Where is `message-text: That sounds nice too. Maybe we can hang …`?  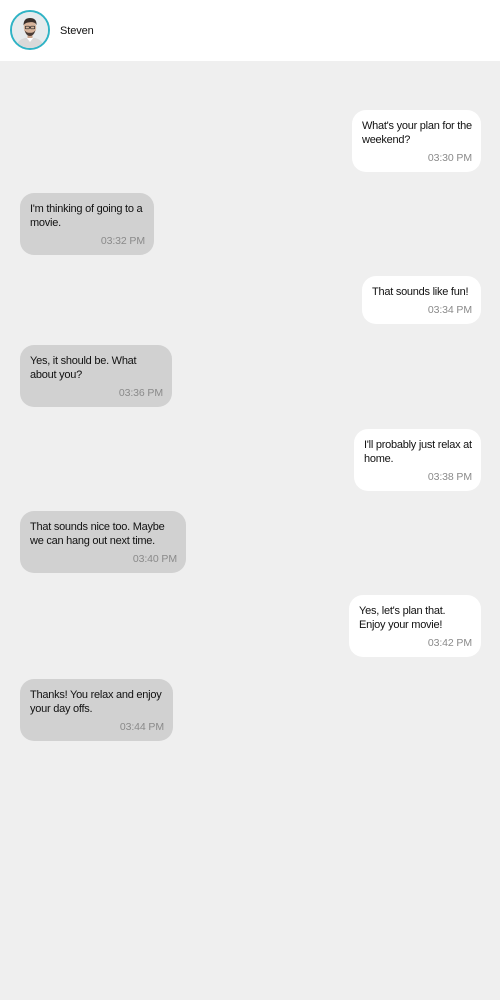 message-text: That sounds nice too. Maybe we can hang … is located at coordinates (97, 534).